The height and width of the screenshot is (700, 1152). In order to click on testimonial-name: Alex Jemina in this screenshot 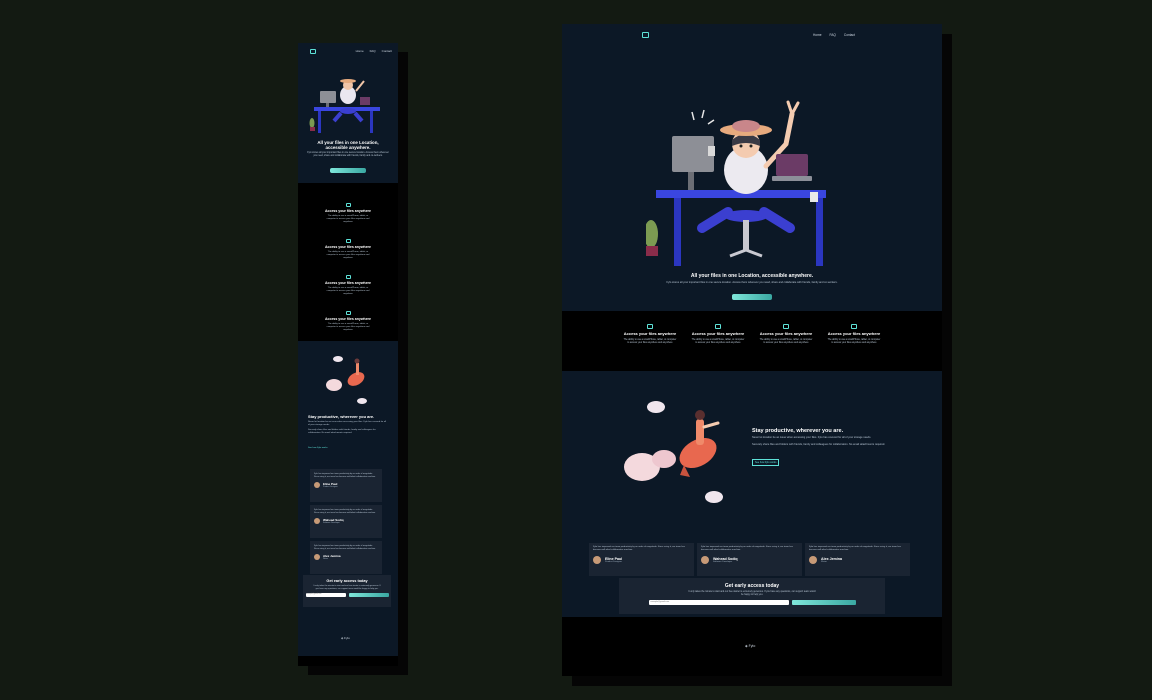, I will do `click(332, 555)`.